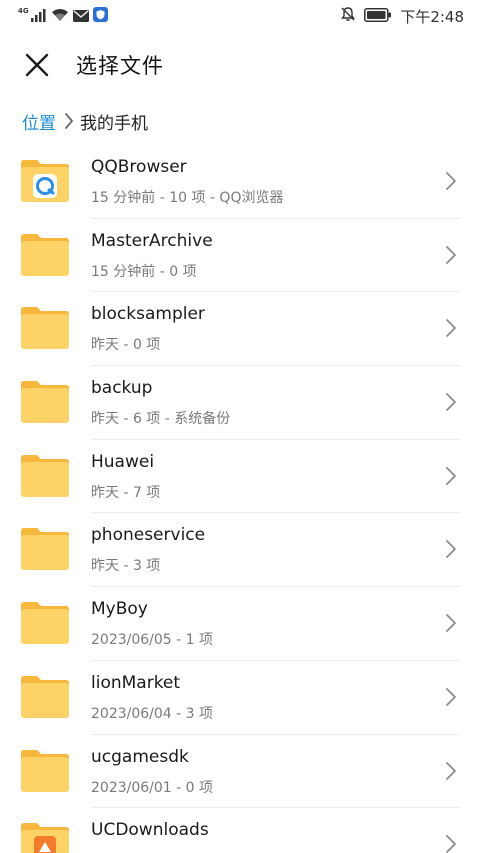 Image resolution: width=480 pixels, height=853 pixels. What do you see at coordinates (348, 16) in the screenshot?
I see `mute-bell-icon` at bounding box center [348, 16].